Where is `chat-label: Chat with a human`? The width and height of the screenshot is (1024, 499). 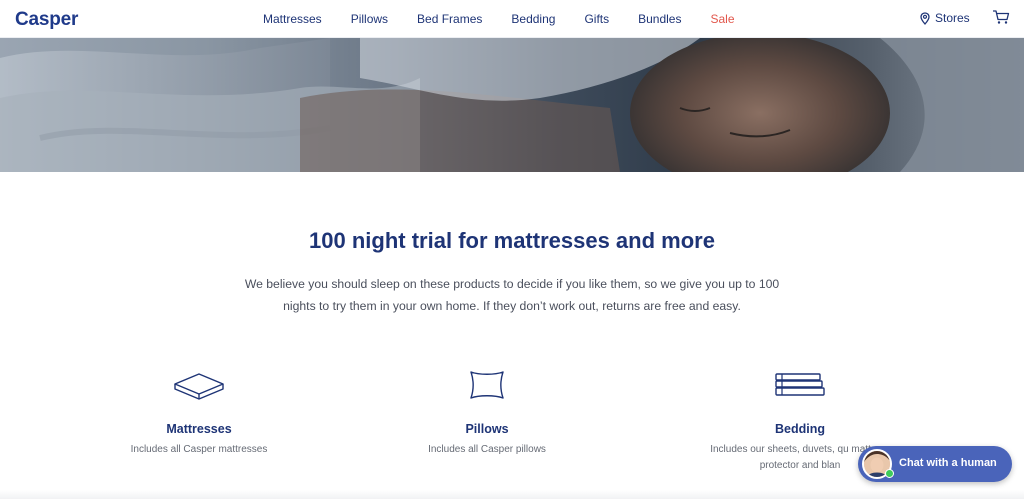 chat-label: Chat with a human is located at coordinates (948, 463).